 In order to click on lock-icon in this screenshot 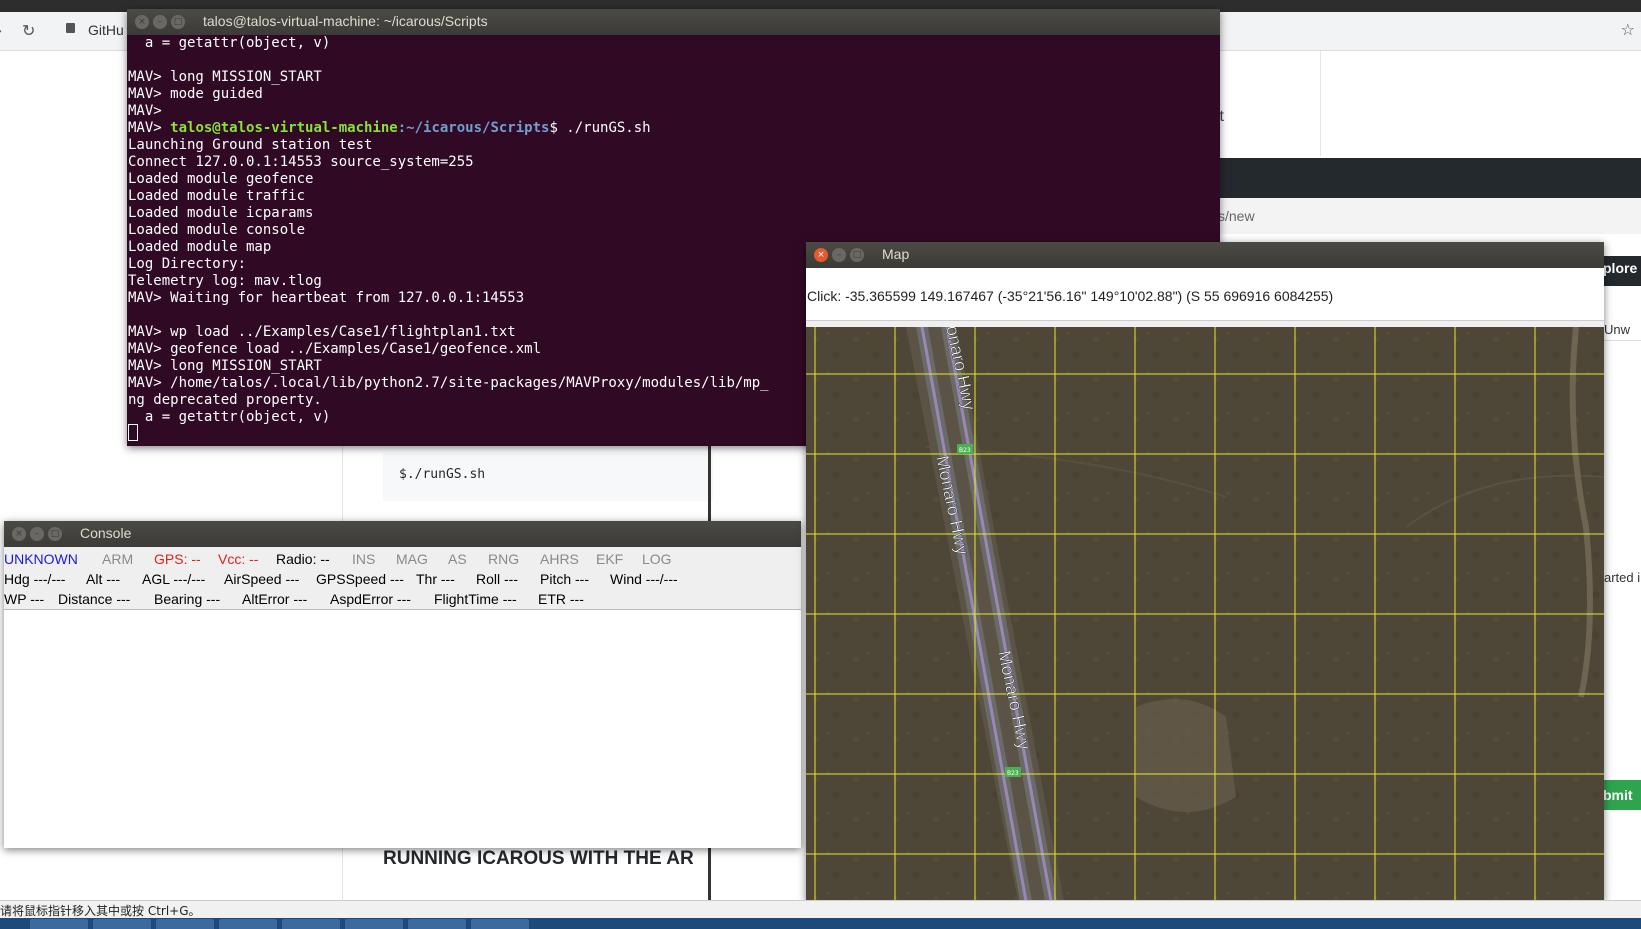, I will do `click(70, 28)`.